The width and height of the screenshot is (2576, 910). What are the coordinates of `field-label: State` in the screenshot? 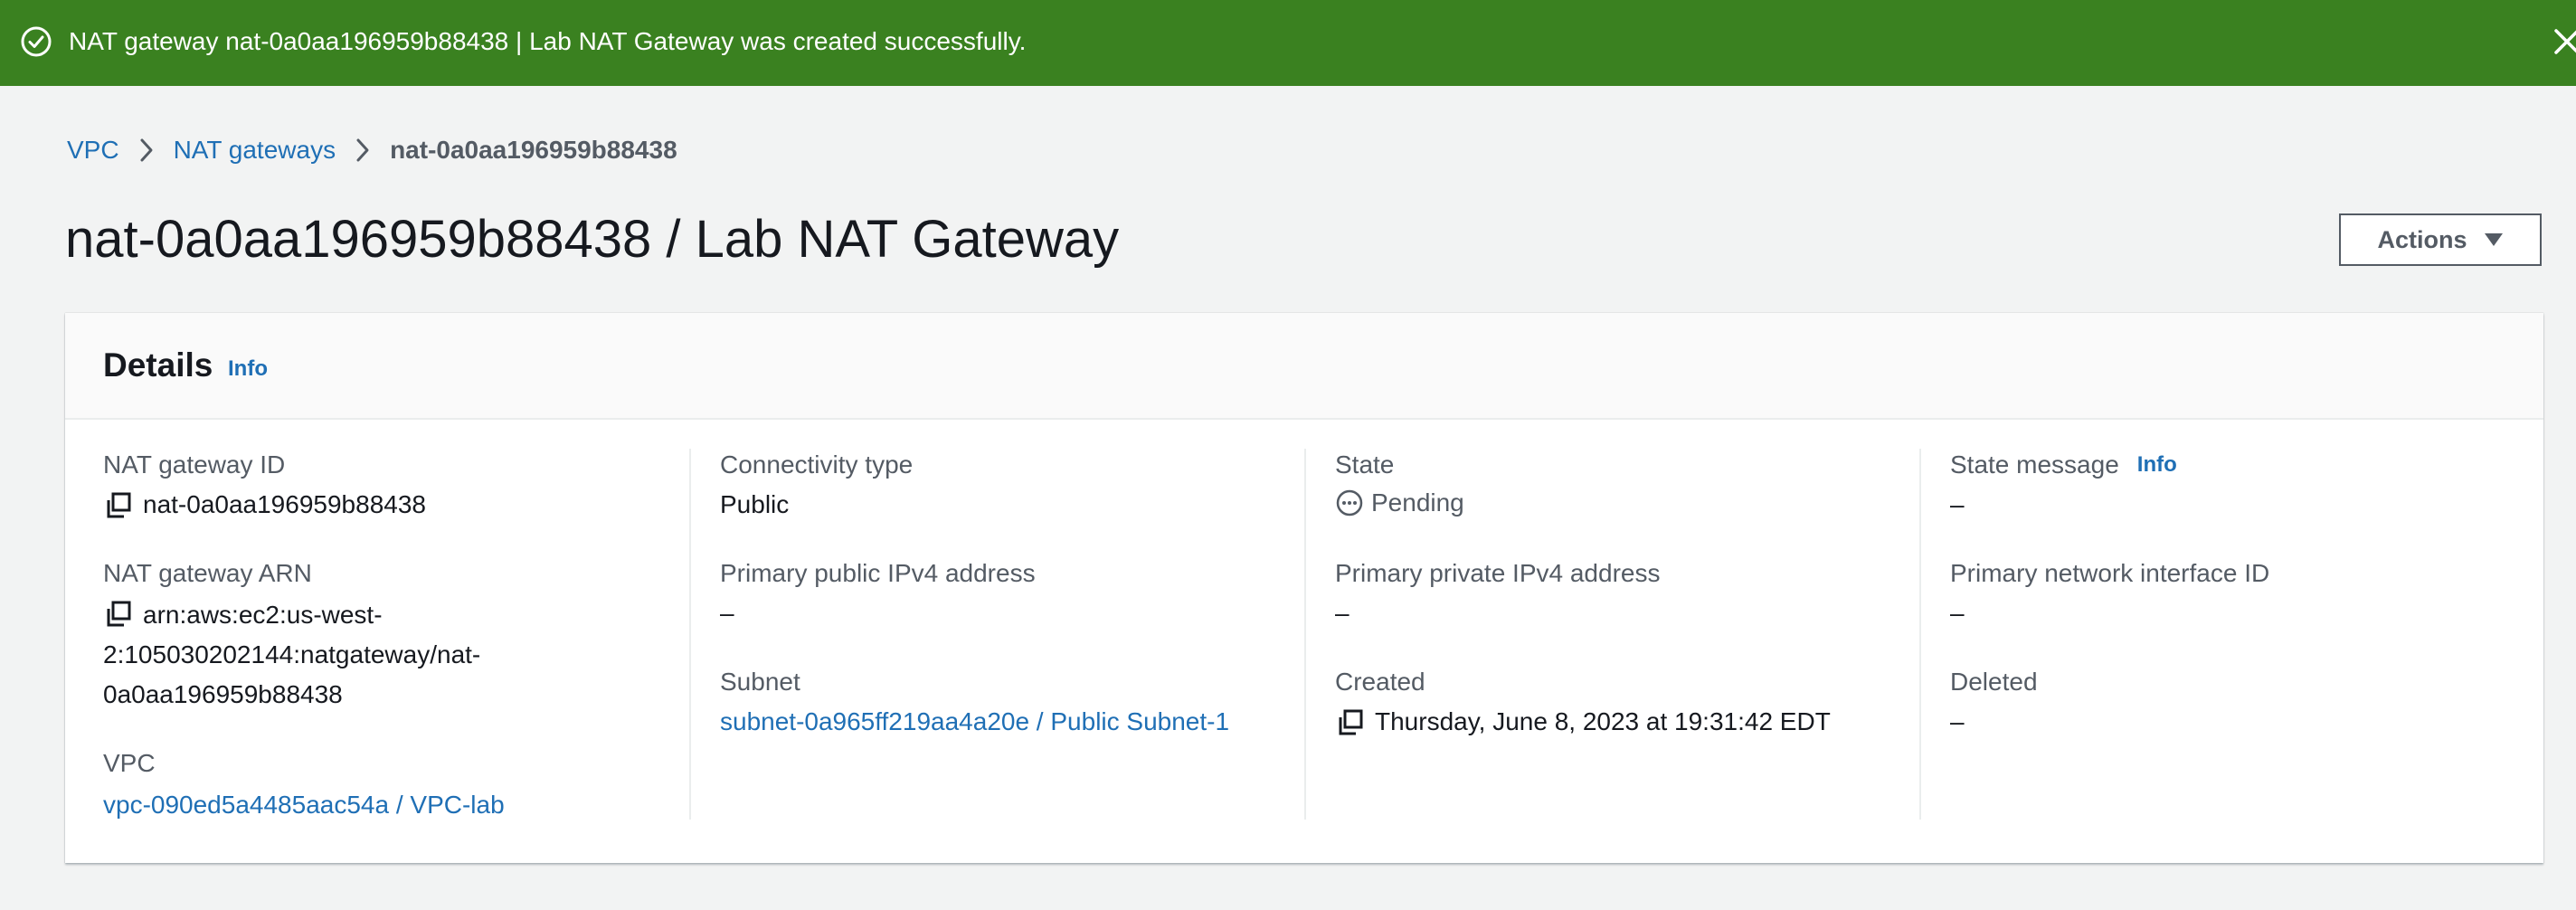 It's located at (1365, 465).